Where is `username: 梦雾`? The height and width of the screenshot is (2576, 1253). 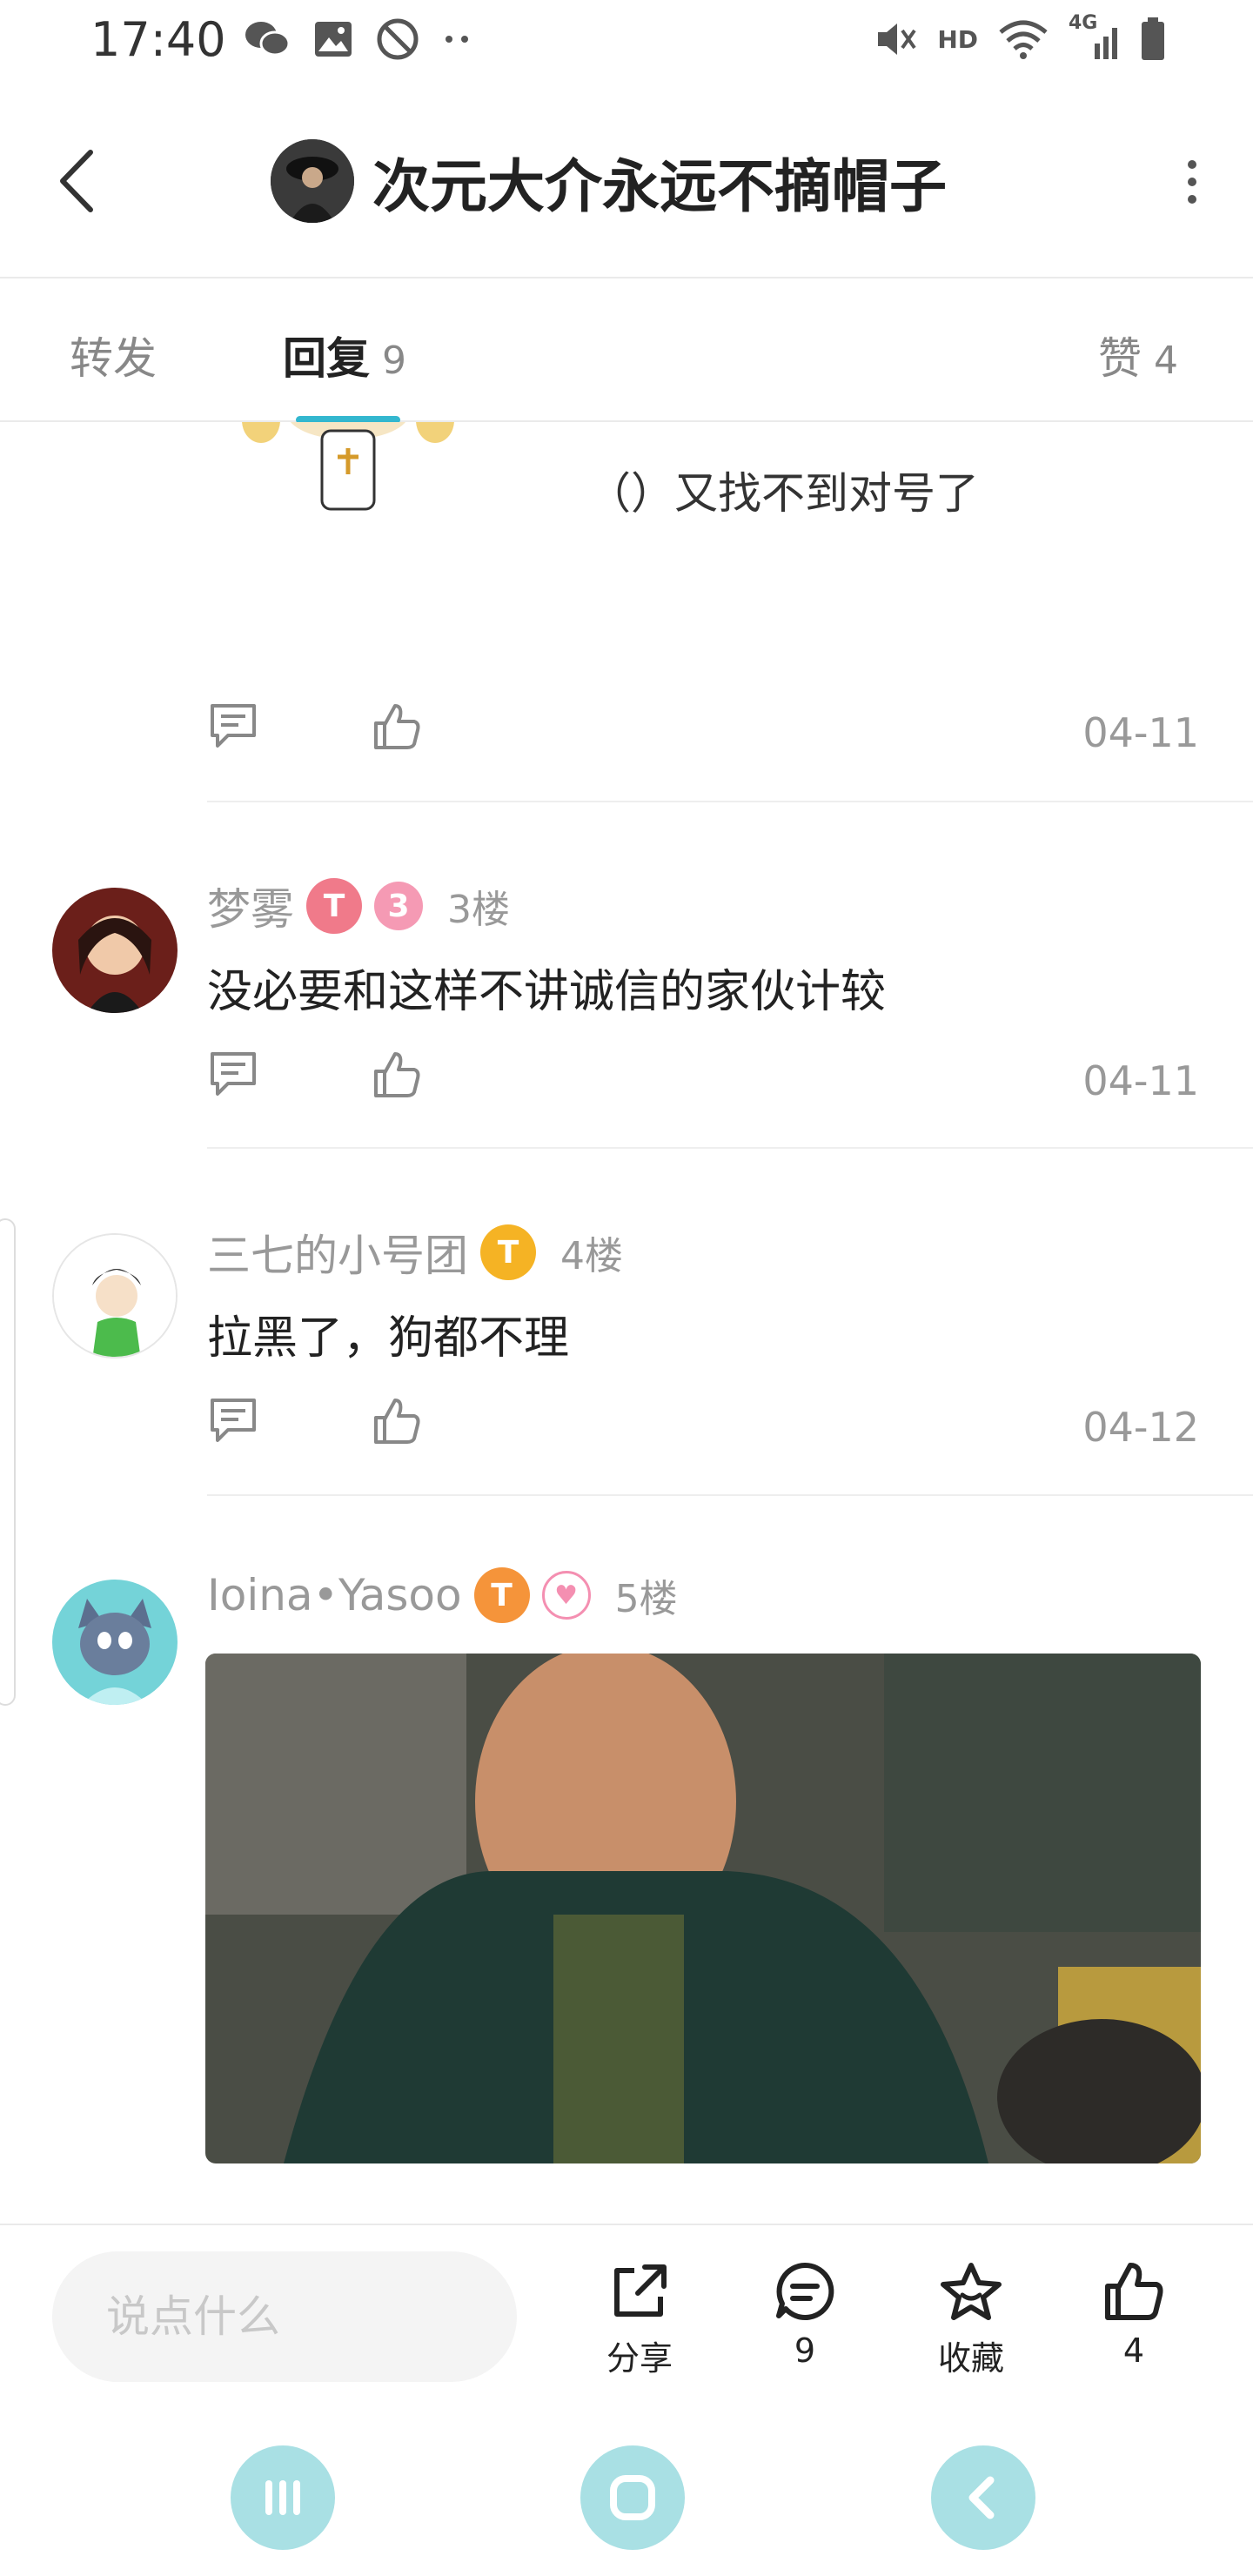
username: 梦雾 is located at coordinates (250, 906).